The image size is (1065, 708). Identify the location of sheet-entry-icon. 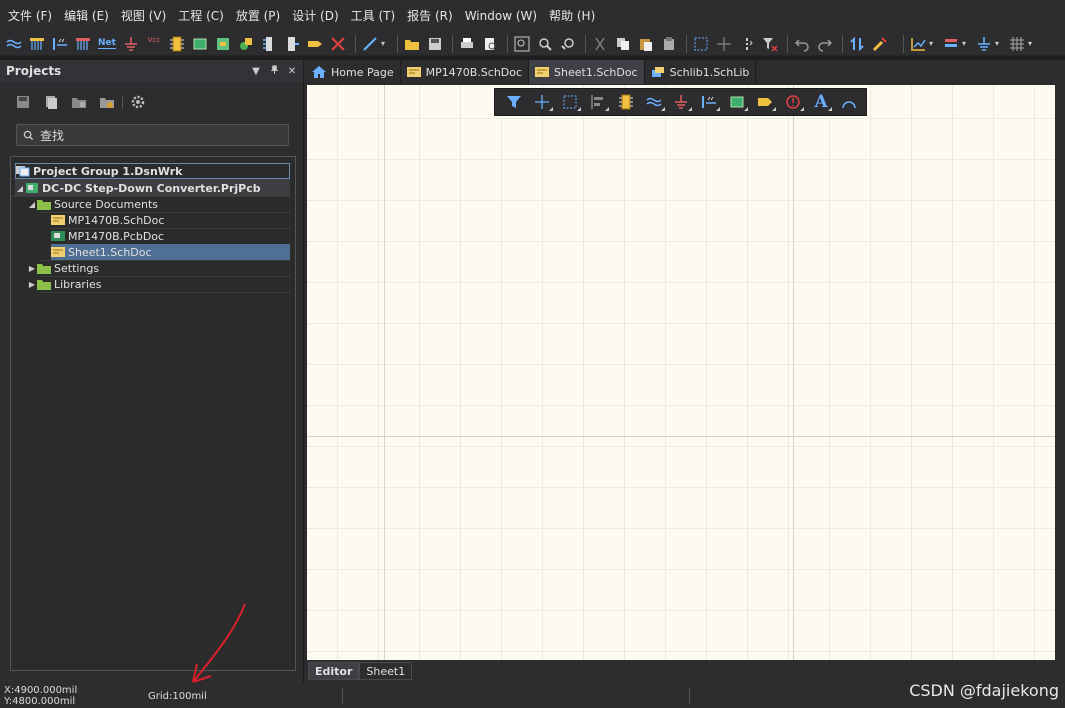
(223, 44).